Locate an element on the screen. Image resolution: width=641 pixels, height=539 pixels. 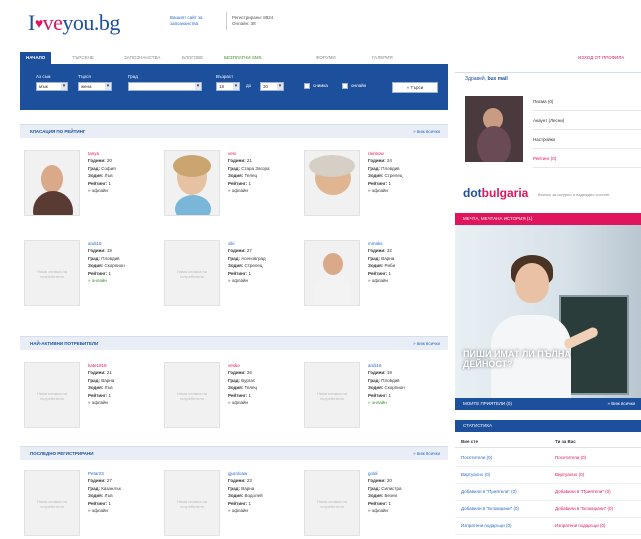
ad-banner: ПИШИ ИМАТ ЛИ ПЪЛНА ДЕЙНОСТ? is located at coordinates (548, 311).